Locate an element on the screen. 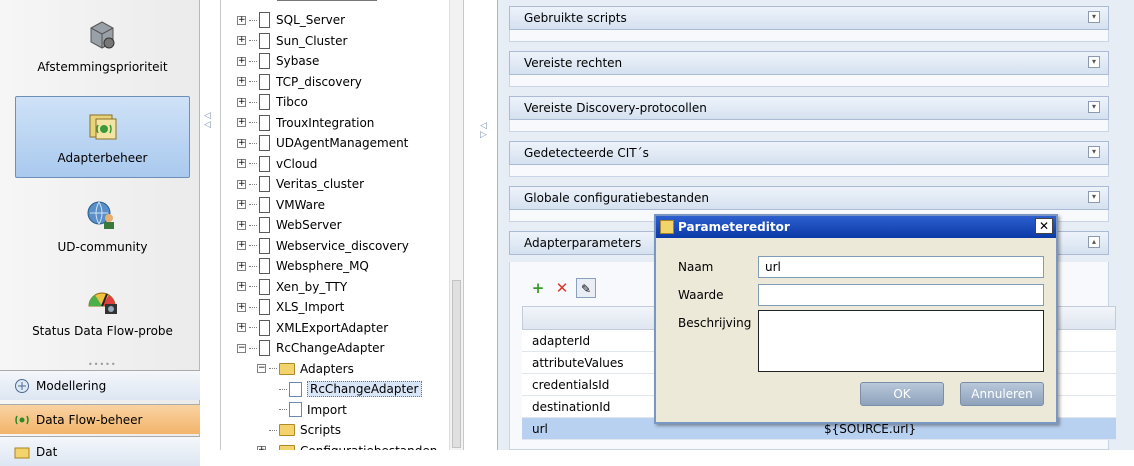  nav-item-afstemmingsprioriteit: Afstemmingsprioriteit is located at coordinates (102, 47).